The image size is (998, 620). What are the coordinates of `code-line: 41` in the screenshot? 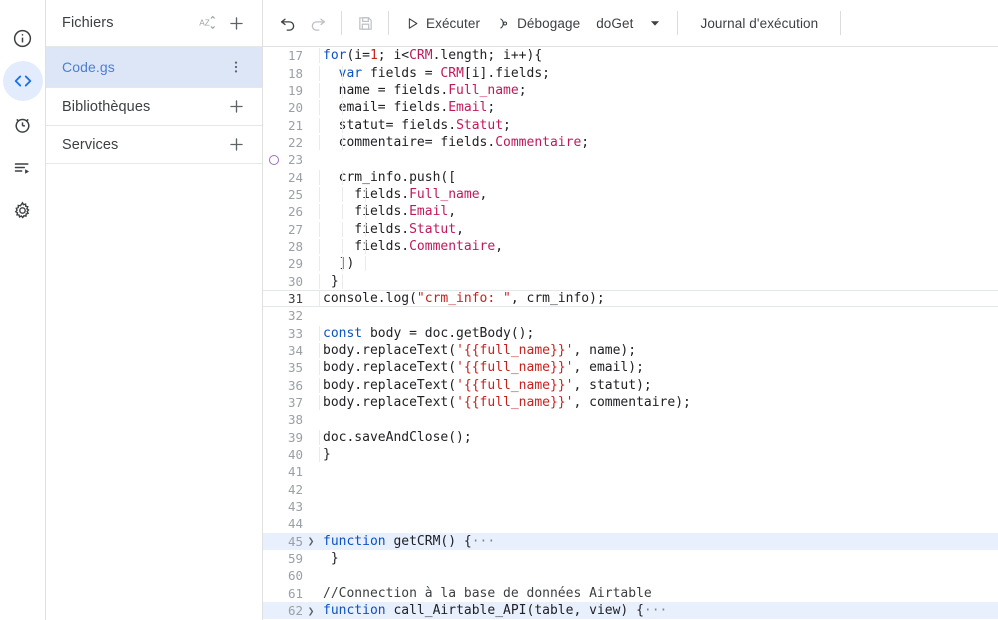 It's located at (630, 471).